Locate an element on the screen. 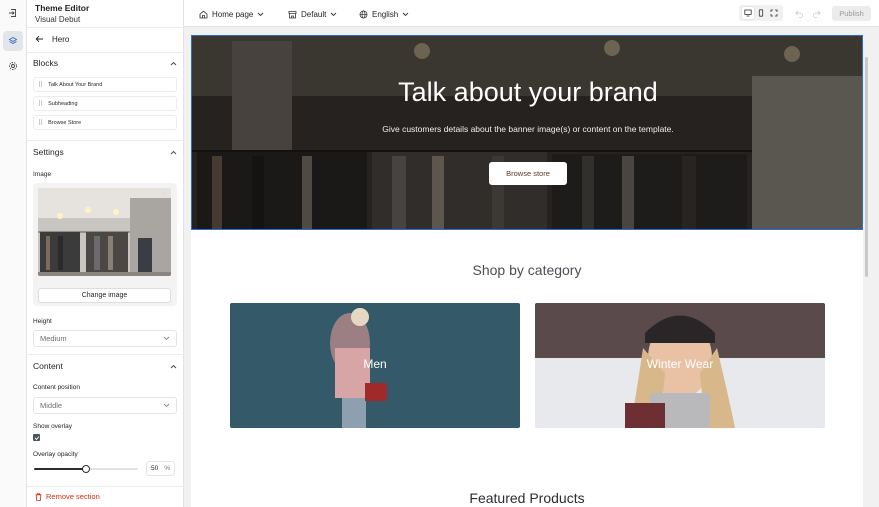  language-selector: English is located at coordinates (384, 14).